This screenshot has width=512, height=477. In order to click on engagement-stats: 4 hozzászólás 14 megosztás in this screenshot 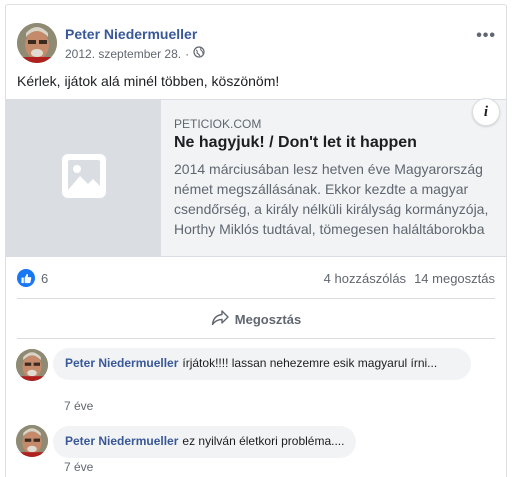, I will do `click(409, 278)`.